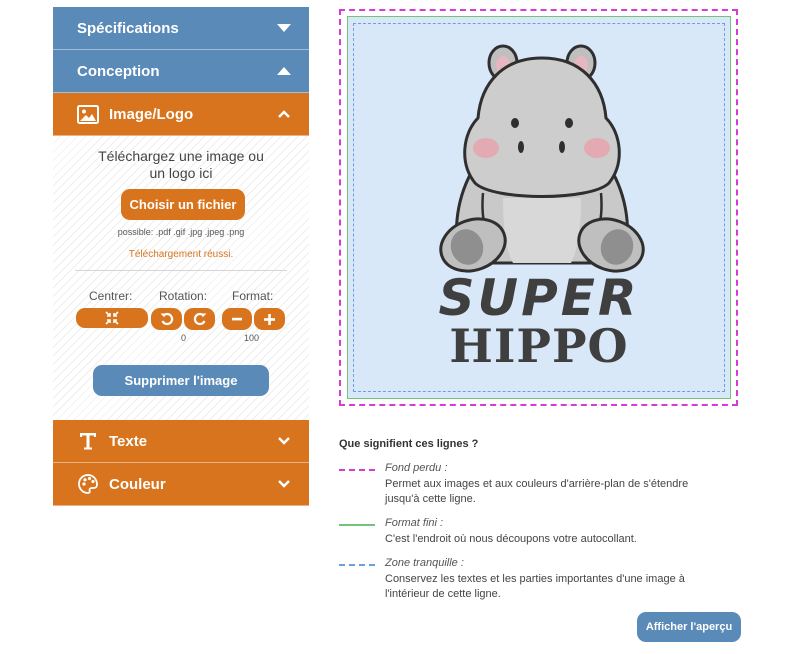 This screenshot has height=654, width=800. I want to click on palette-icon, so click(88, 484).